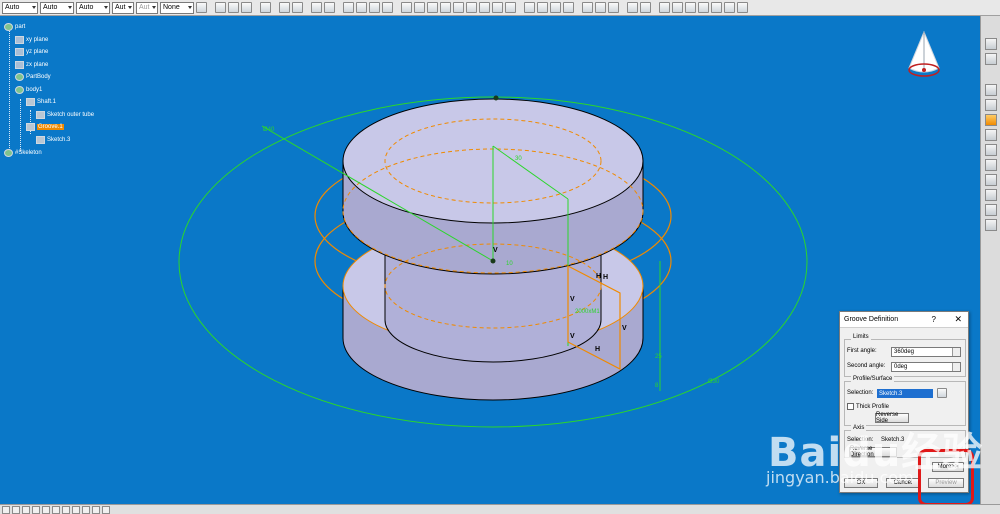 The height and width of the screenshot is (514, 1000). What do you see at coordinates (123, 7) in the screenshot?
I see `weight-combo: Aut` at bounding box center [123, 7].